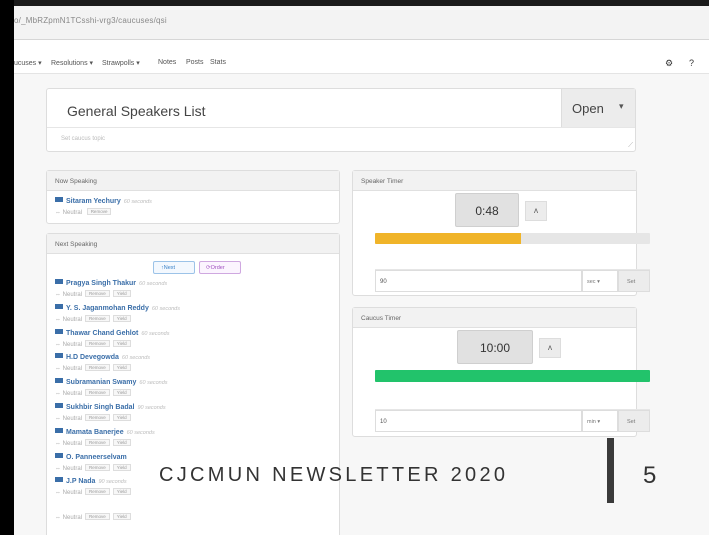  What do you see at coordinates (495, 347) in the screenshot?
I see `timer-display: 10:00` at bounding box center [495, 347].